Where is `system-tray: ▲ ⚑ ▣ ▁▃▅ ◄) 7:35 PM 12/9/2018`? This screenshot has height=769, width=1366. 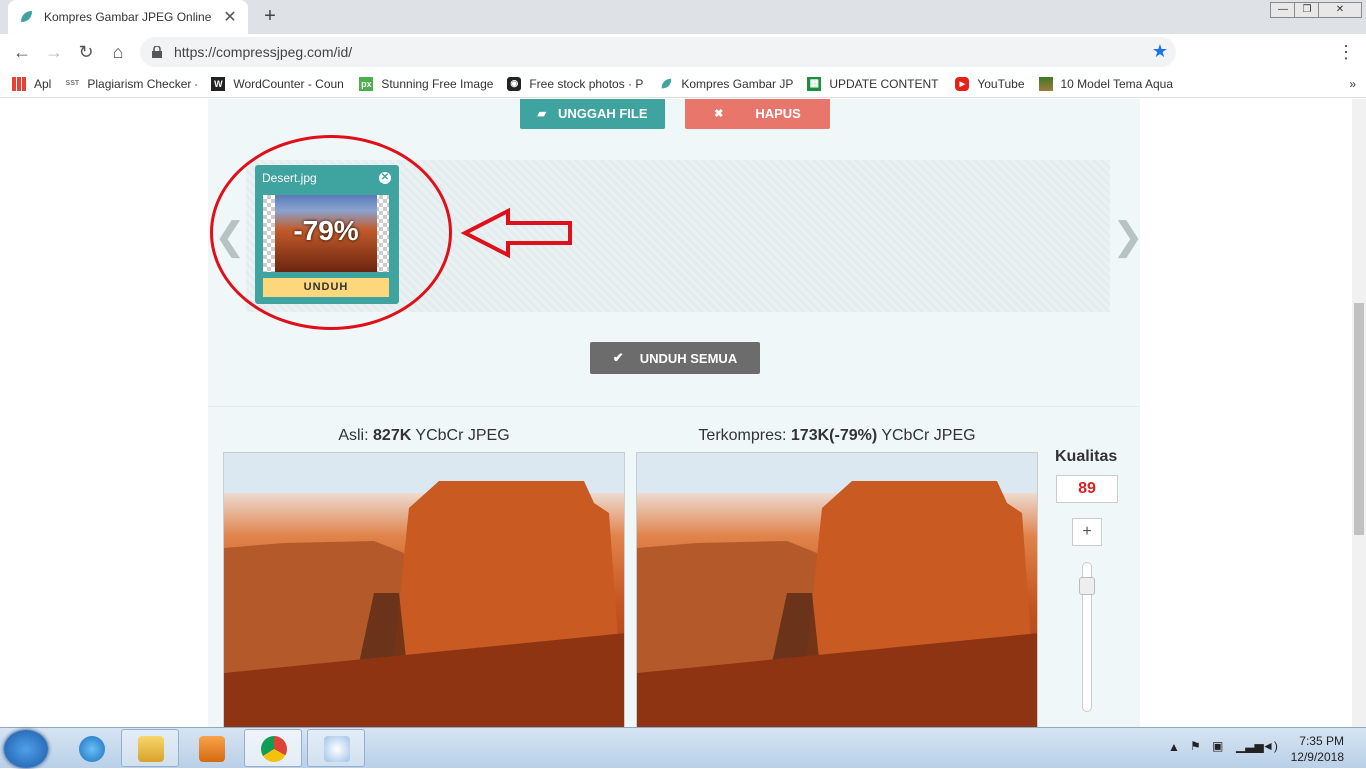 system-tray: ▲ ⚑ ▣ ▁▃▅ ◄) 7:35 PM 12/9/2018 is located at coordinates (1261, 748).